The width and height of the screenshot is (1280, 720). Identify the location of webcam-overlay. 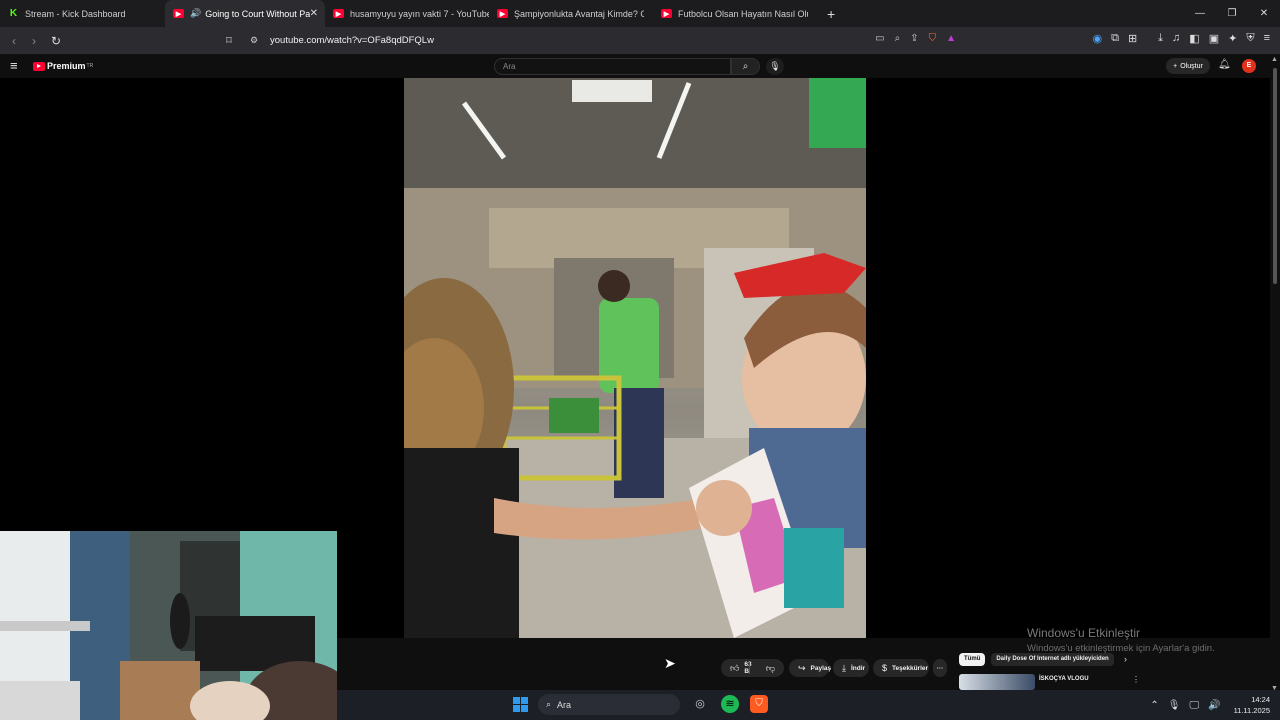
(168, 625).